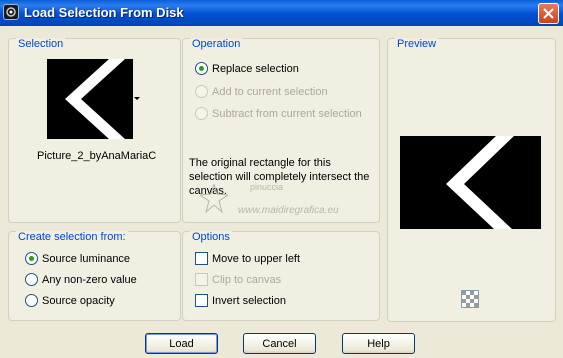  I want to click on radio-add-to-selection: Add to current selection, so click(261, 91).